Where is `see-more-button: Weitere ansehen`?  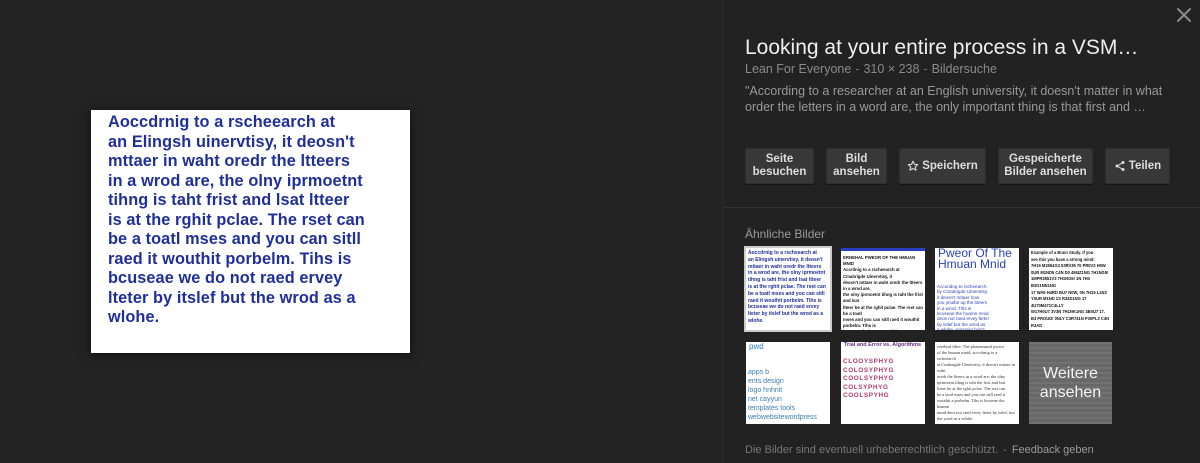
see-more-button: Weitere ansehen is located at coordinates (1070, 383).